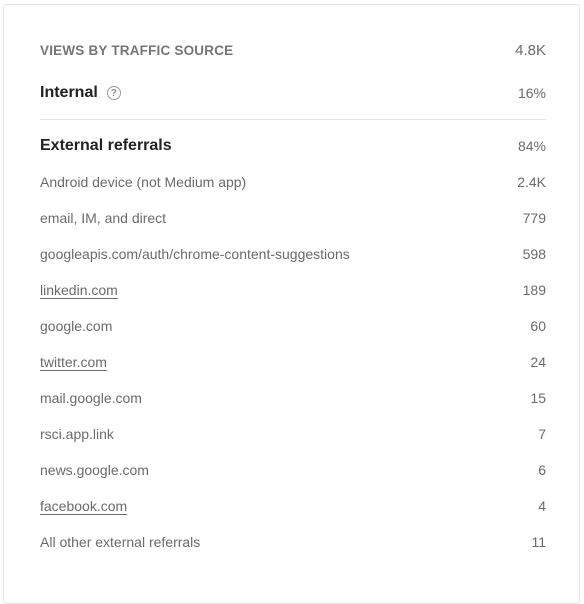 The width and height of the screenshot is (584, 604). Describe the element at coordinates (293, 182) in the screenshot. I see `list-item: Android device (not Medium app) 2.4K` at that location.